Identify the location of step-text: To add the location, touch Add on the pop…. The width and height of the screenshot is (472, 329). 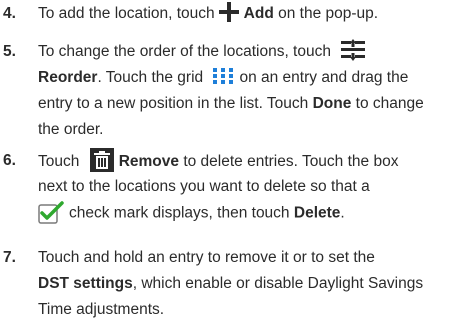
(254, 14).